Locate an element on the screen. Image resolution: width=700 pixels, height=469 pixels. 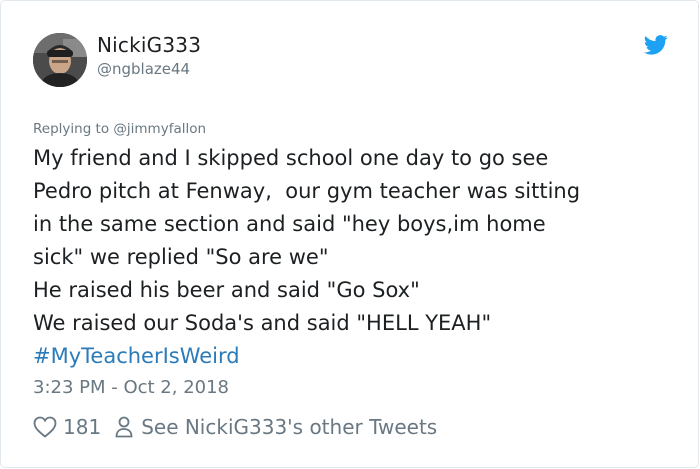
avatar is located at coordinates (60, 60).